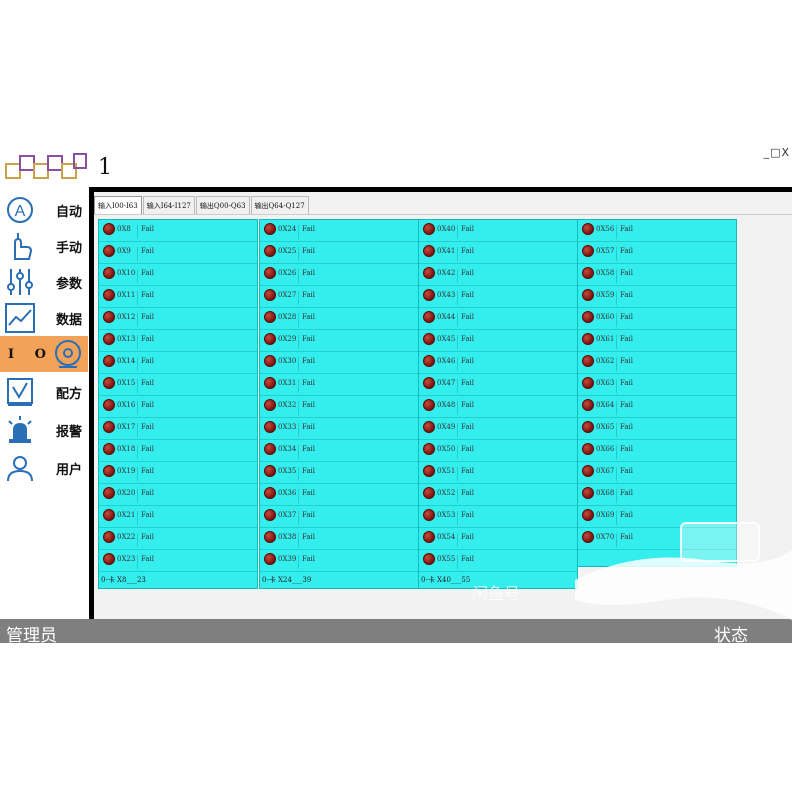 This screenshot has height=792, width=792. I want to click on io-row: 0X49 Fail, so click(498, 429).